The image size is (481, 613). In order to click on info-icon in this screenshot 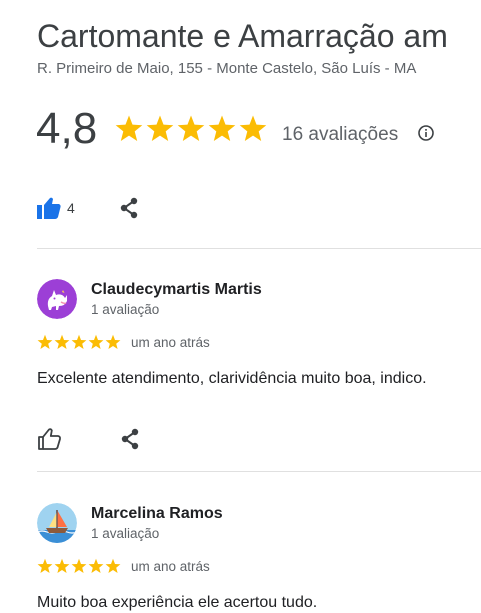, I will do `click(426, 133)`.